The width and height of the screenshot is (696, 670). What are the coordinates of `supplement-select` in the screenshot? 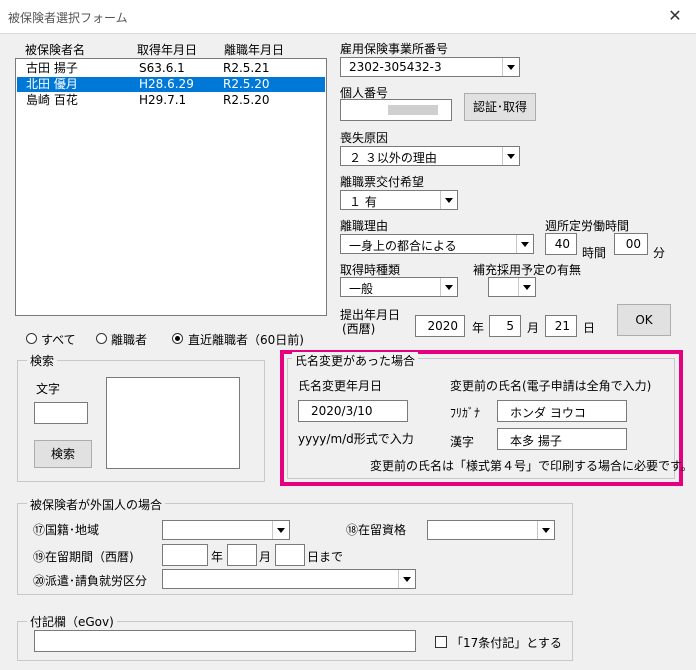 It's located at (512, 287).